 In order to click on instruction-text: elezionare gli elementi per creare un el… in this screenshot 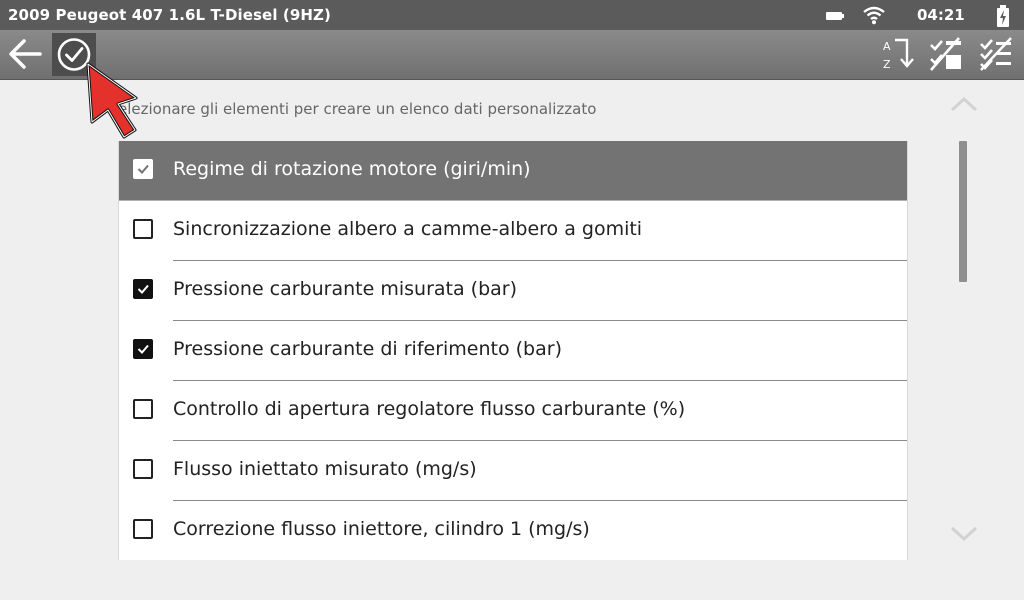, I will do `click(357, 109)`.